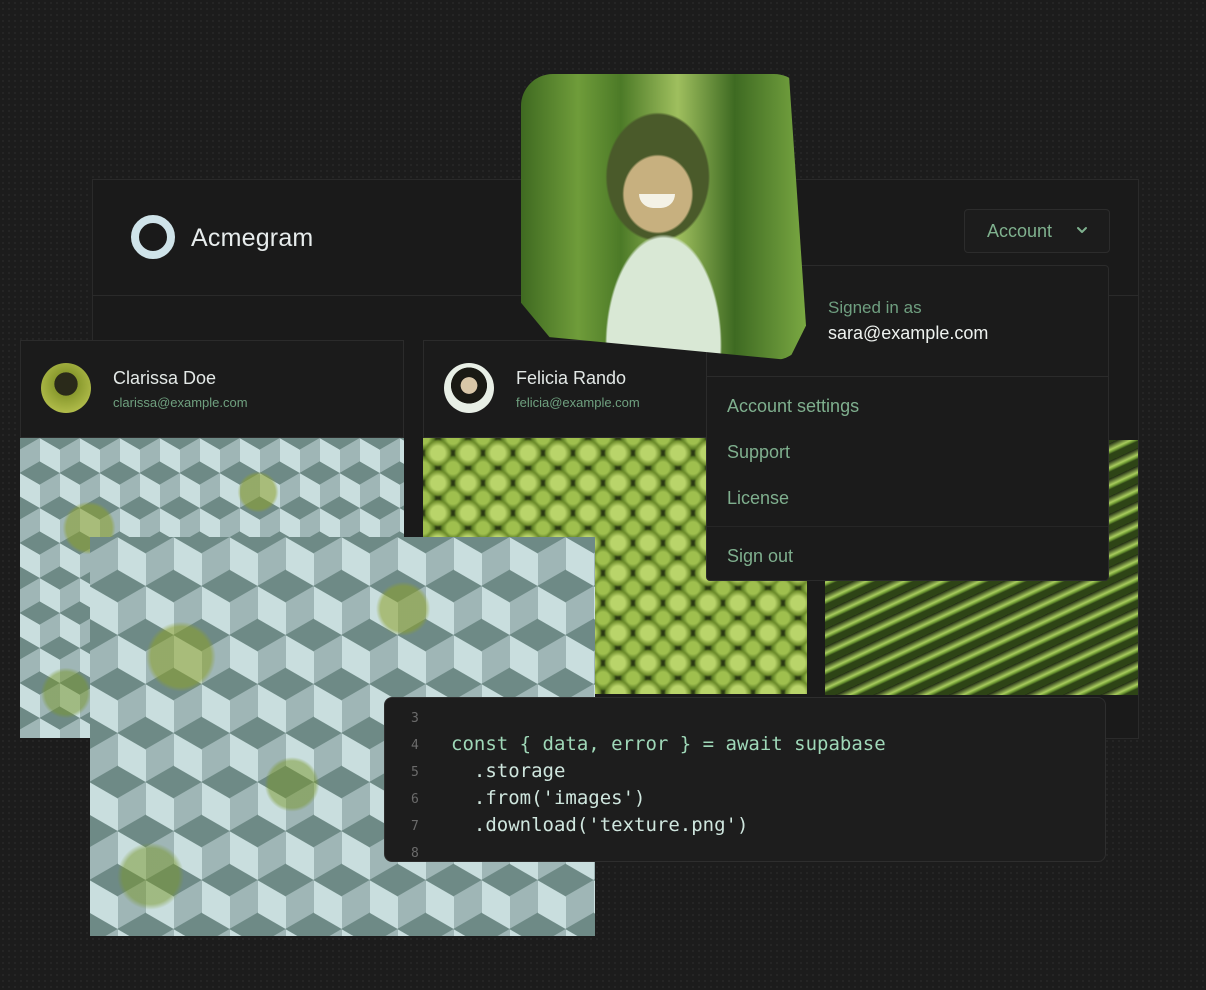  Describe the element at coordinates (415, 745) in the screenshot. I see `line-number: 4` at that location.